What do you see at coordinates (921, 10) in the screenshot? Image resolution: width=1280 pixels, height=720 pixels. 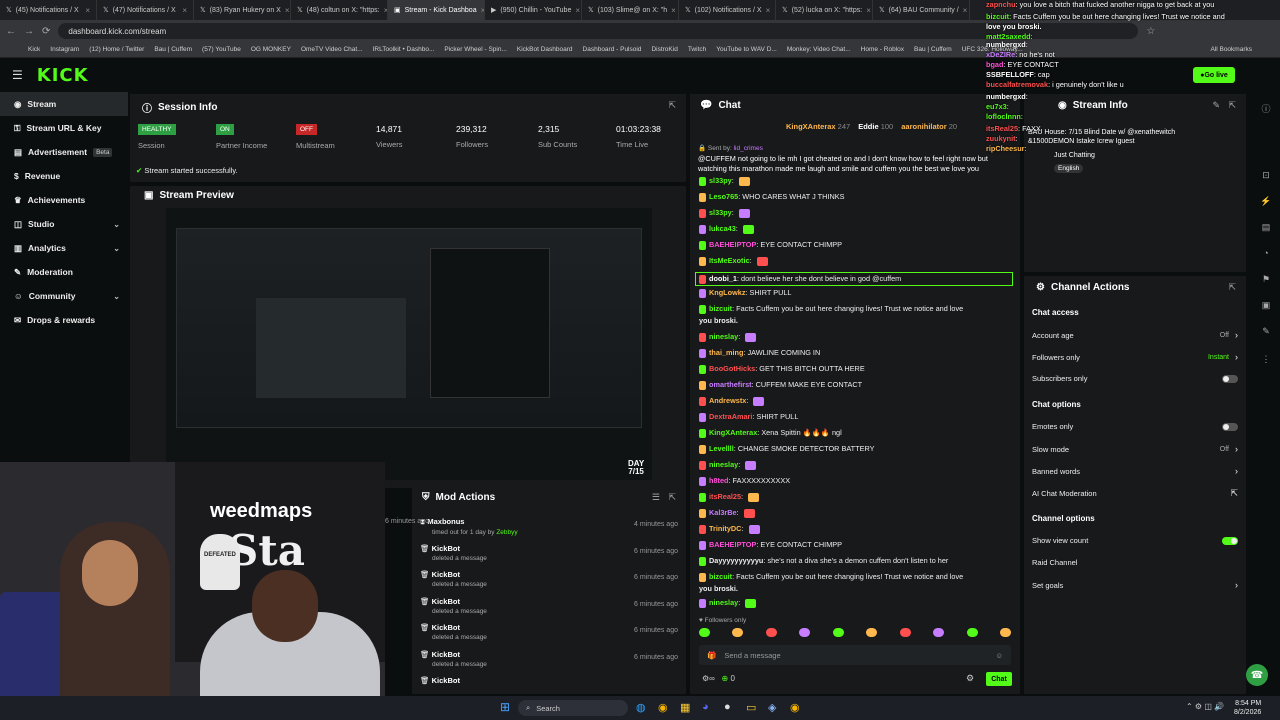 I see `browser-tab: 𝕏 (64) BAU Community / ×` at bounding box center [921, 10].